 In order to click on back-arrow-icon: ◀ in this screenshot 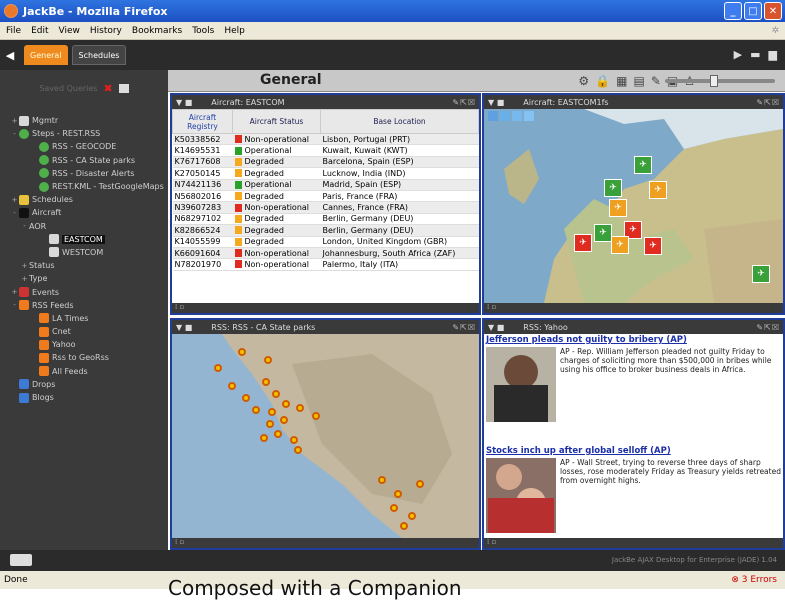, I will do `click(10, 55)`.